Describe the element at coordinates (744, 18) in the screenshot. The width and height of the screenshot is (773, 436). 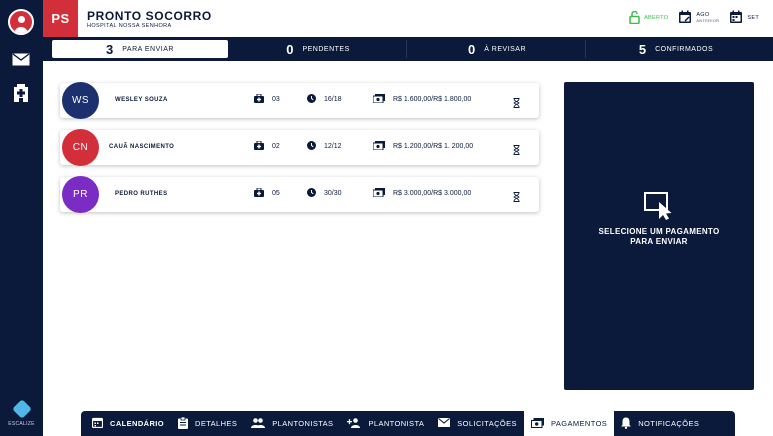
I see `current-month-button: SET` at that location.